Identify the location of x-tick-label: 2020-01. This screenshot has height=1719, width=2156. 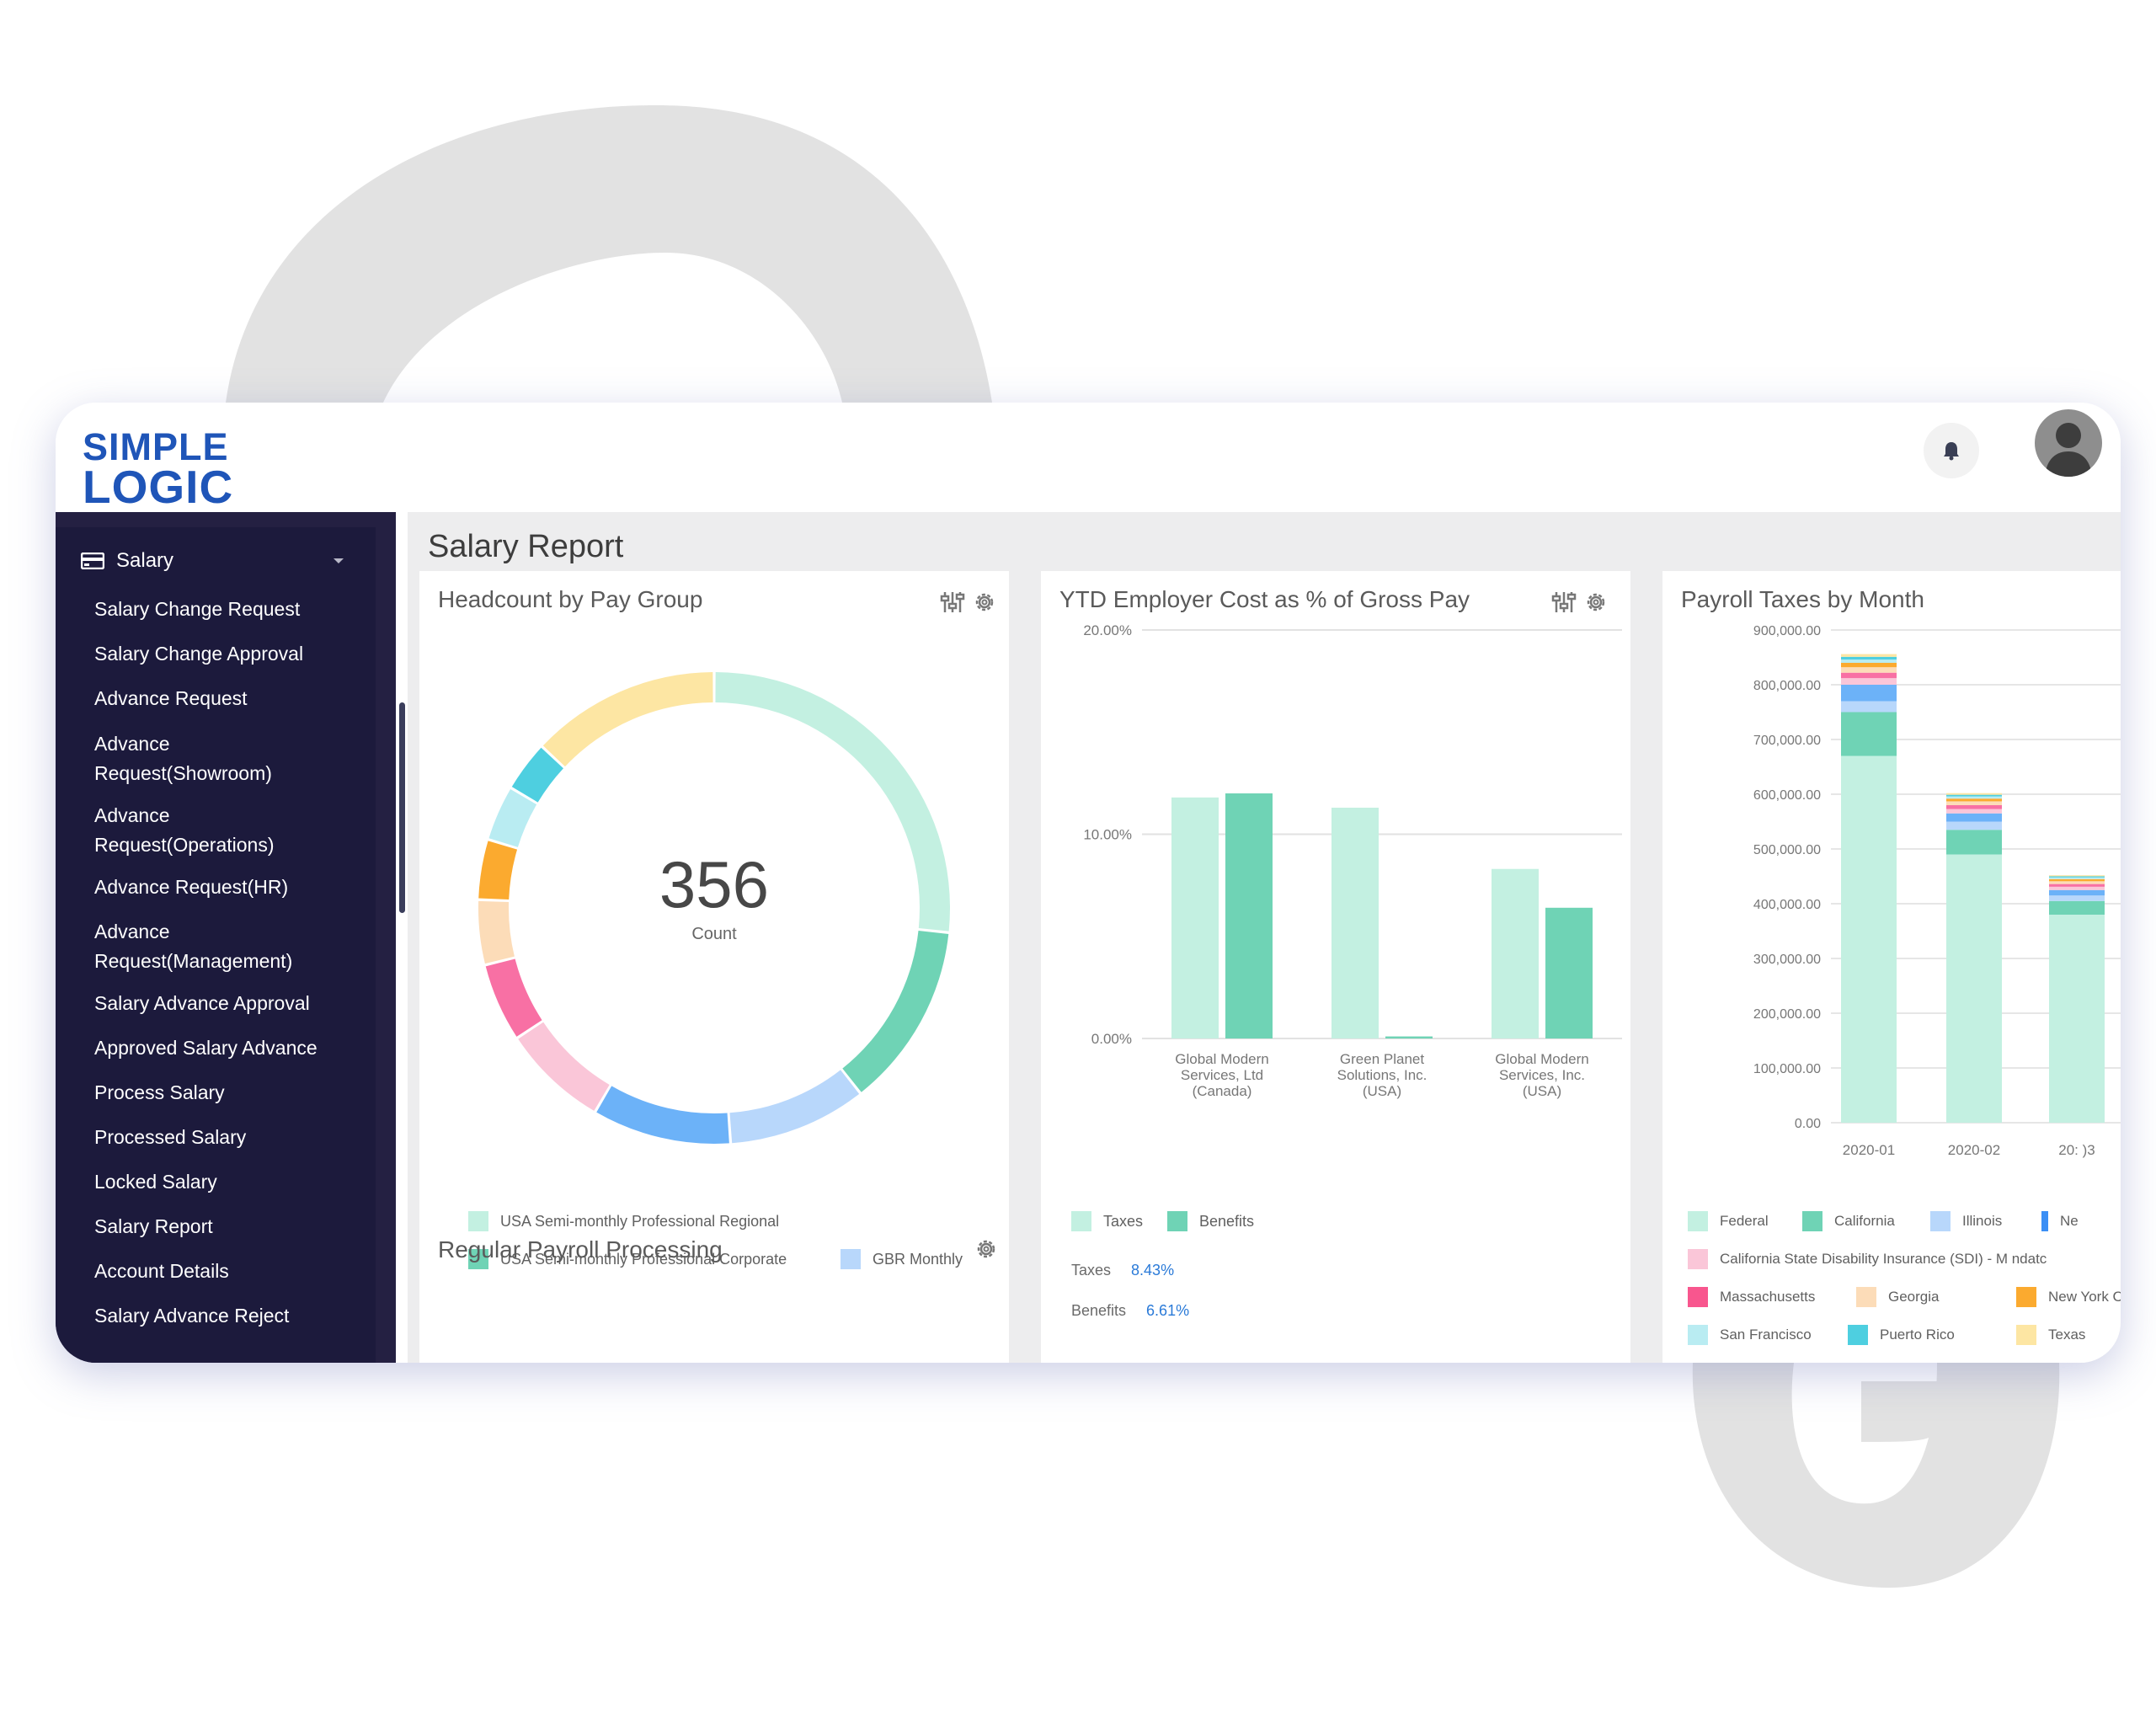
(1869, 1150).